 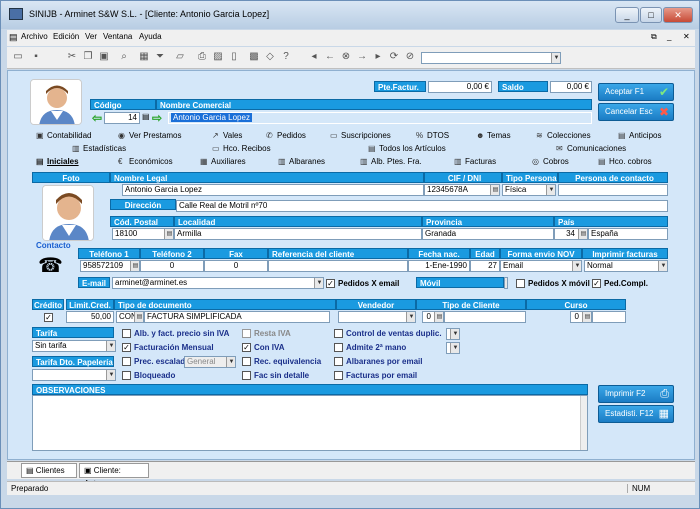 I want to click on filter-icon: ⏷, so click(x=160, y=57).